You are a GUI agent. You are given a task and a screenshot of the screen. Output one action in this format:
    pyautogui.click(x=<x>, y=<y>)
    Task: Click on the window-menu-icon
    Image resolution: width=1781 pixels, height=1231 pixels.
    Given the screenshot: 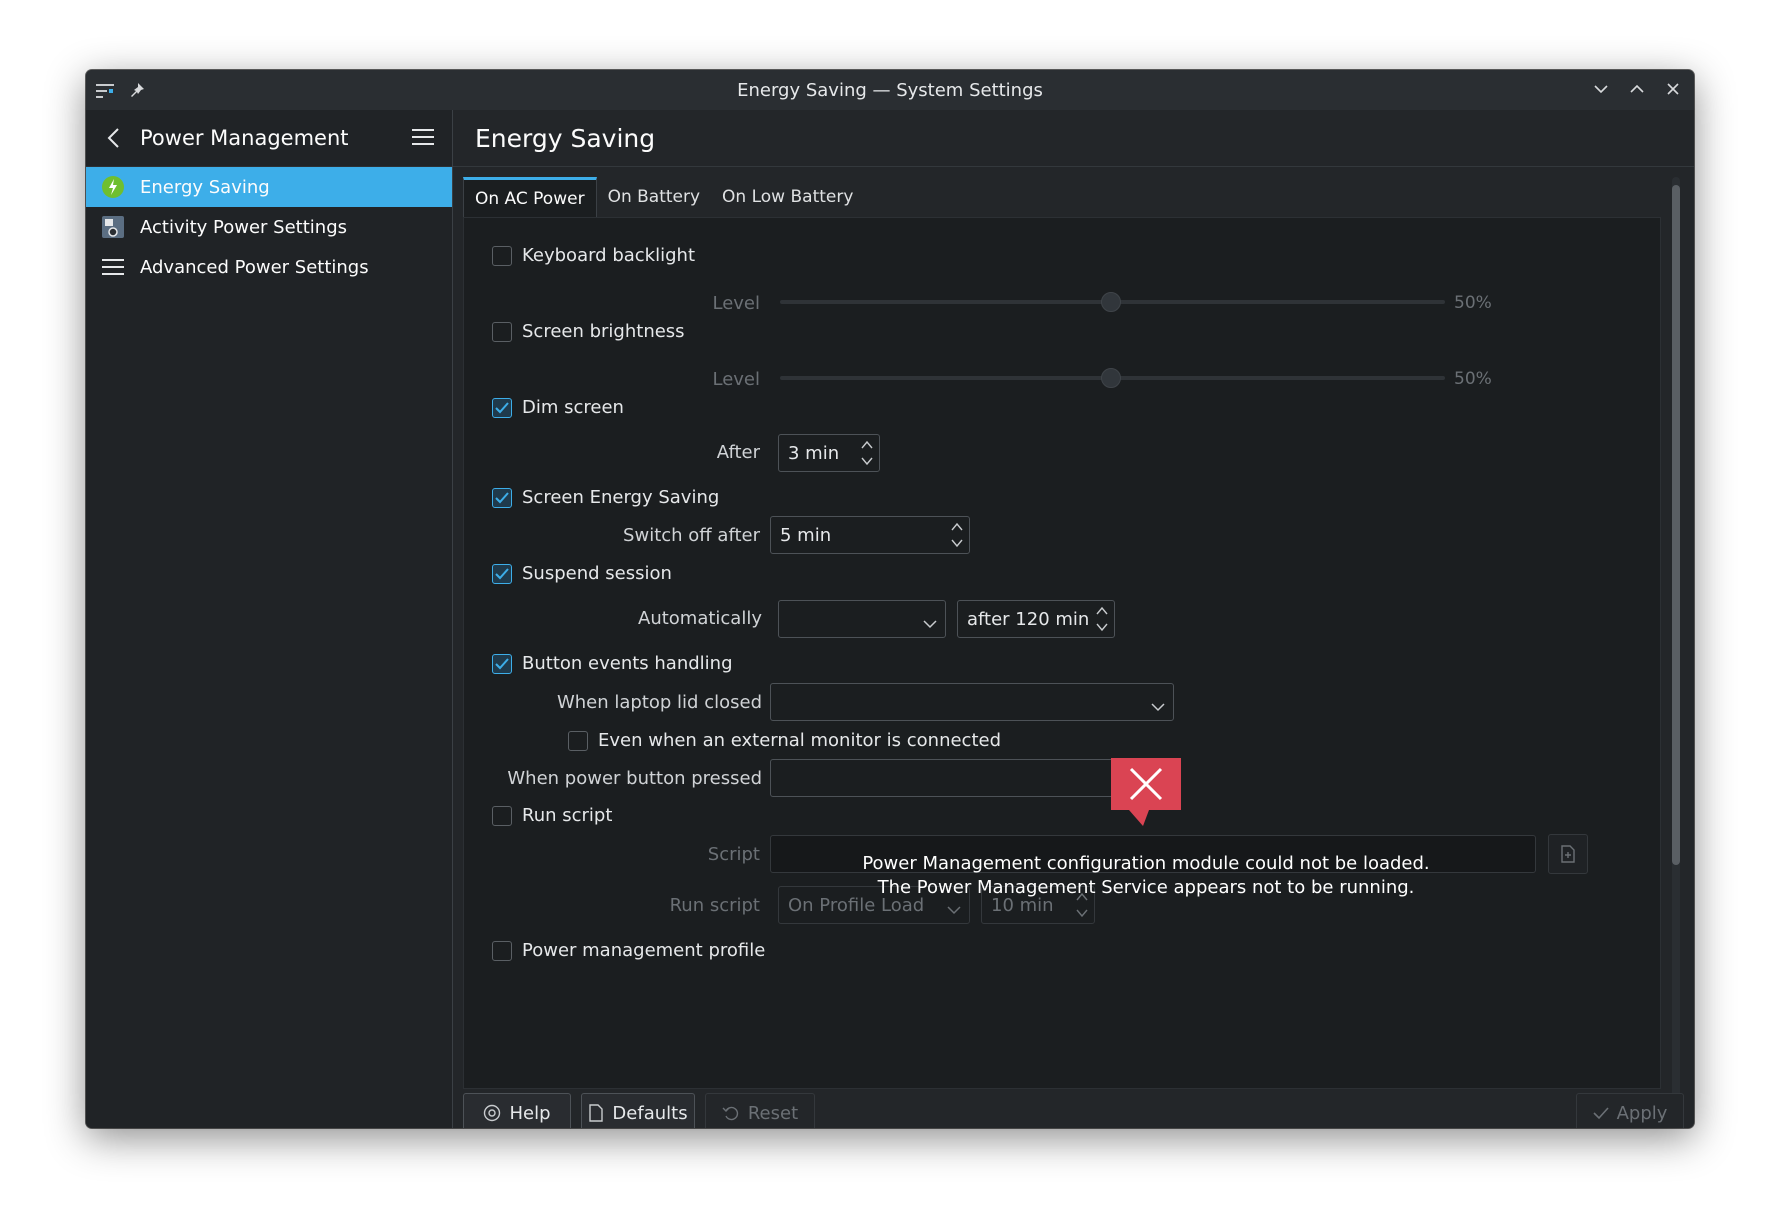 What is the action you would take?
    pyautogui.click(x=105, y=91)
    